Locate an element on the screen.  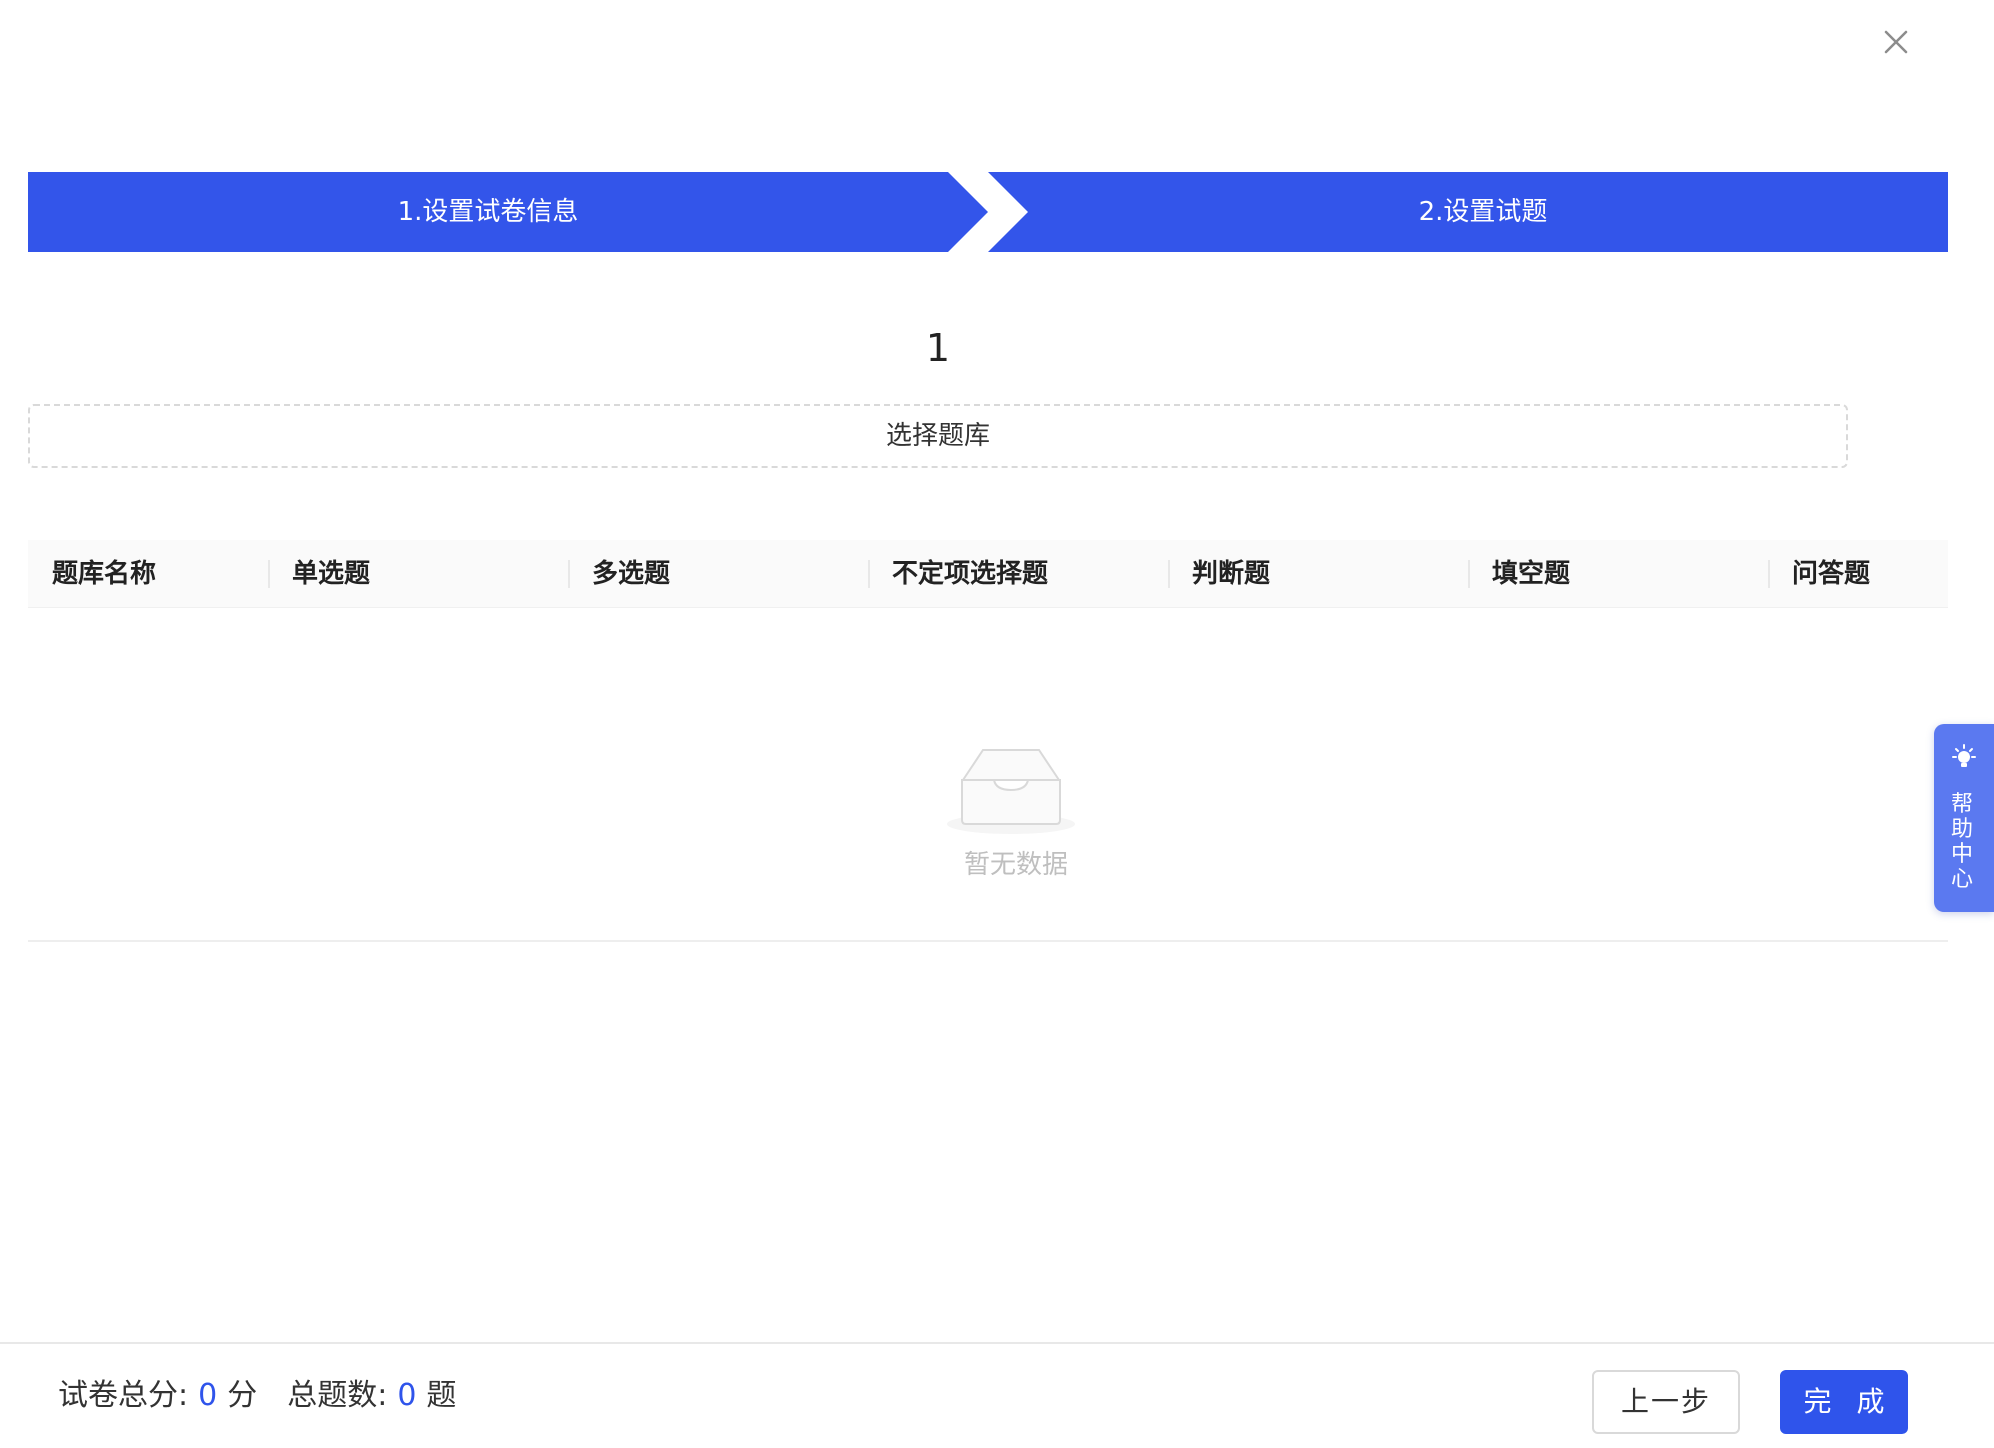
close-icon is located at coordinates (1896, 42).